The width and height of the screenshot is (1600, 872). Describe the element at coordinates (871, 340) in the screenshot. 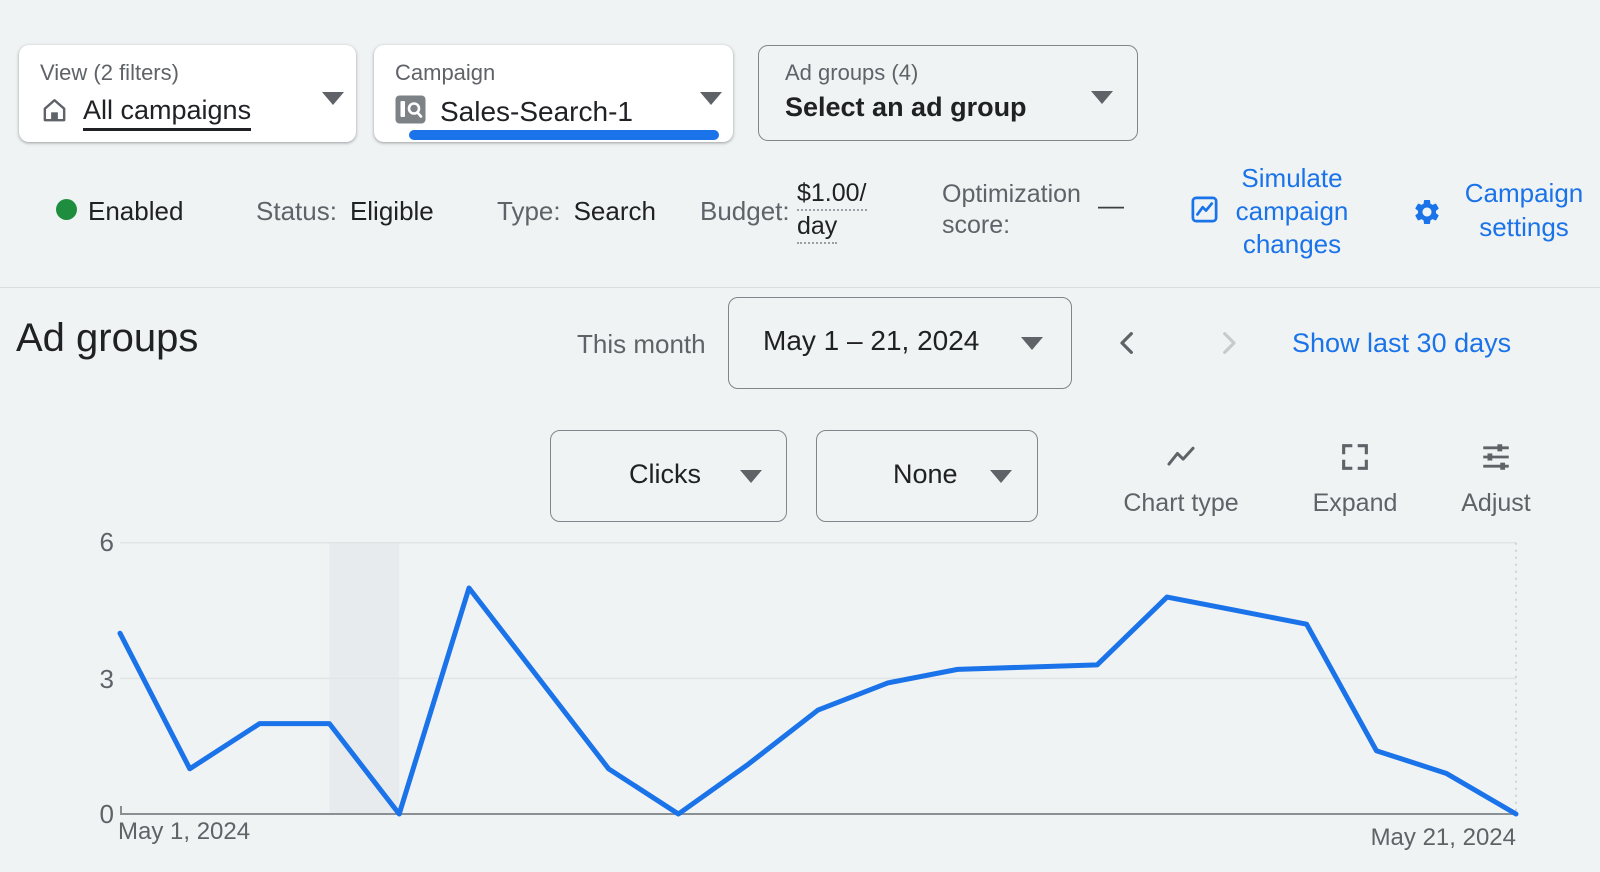

I see `date-range-value: May 1 – 21, 2024` at that location.